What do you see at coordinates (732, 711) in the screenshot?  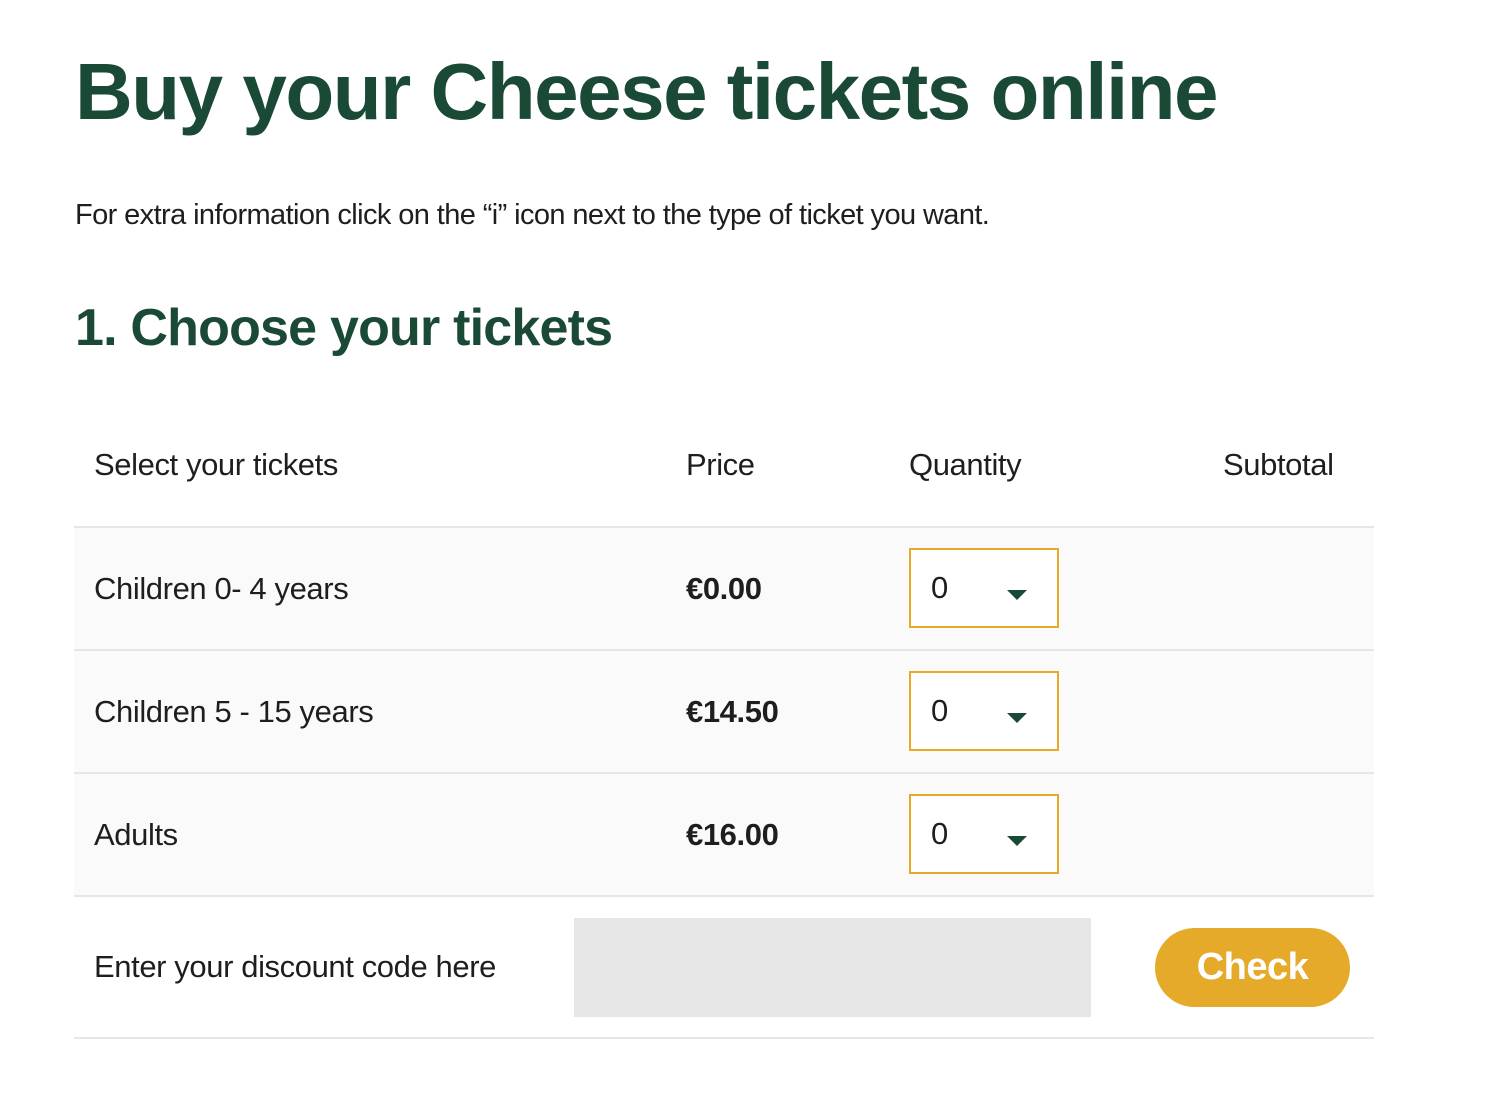 I see `ticket-price: €14.50` at bounding box center [732, 711].